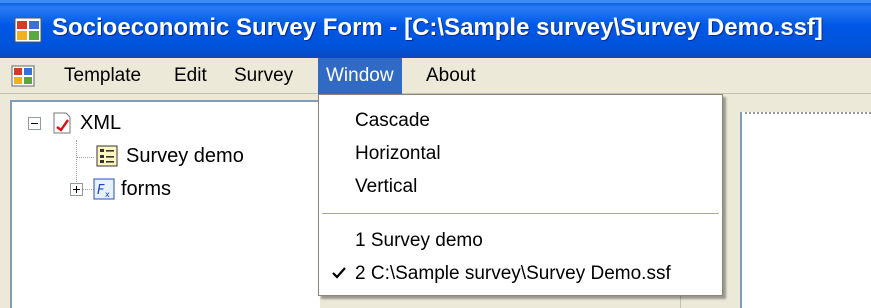 This screenshot has width=871, height=308. Describe the element at coordinates (76, 189) in the screenshot. I see `expand-toggle` at that location.